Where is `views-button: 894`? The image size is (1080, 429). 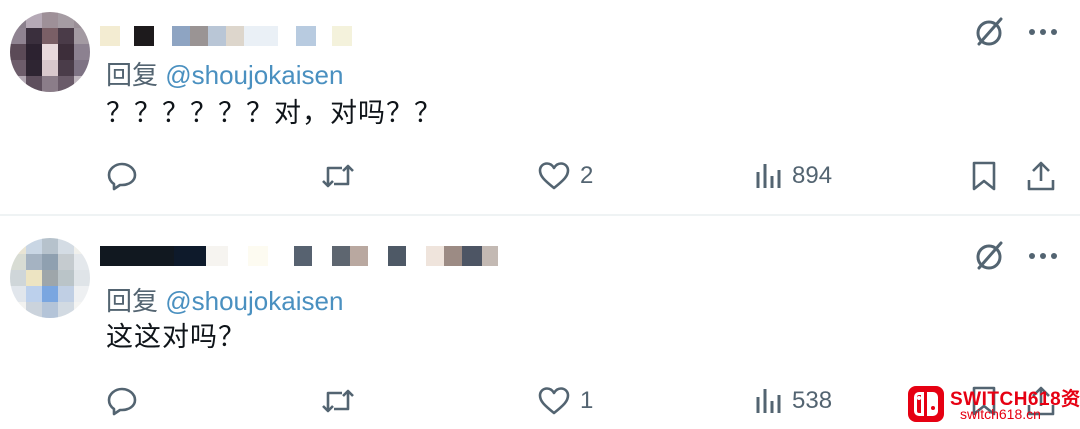 views-button: 894 is located at coordinates (793, 176).